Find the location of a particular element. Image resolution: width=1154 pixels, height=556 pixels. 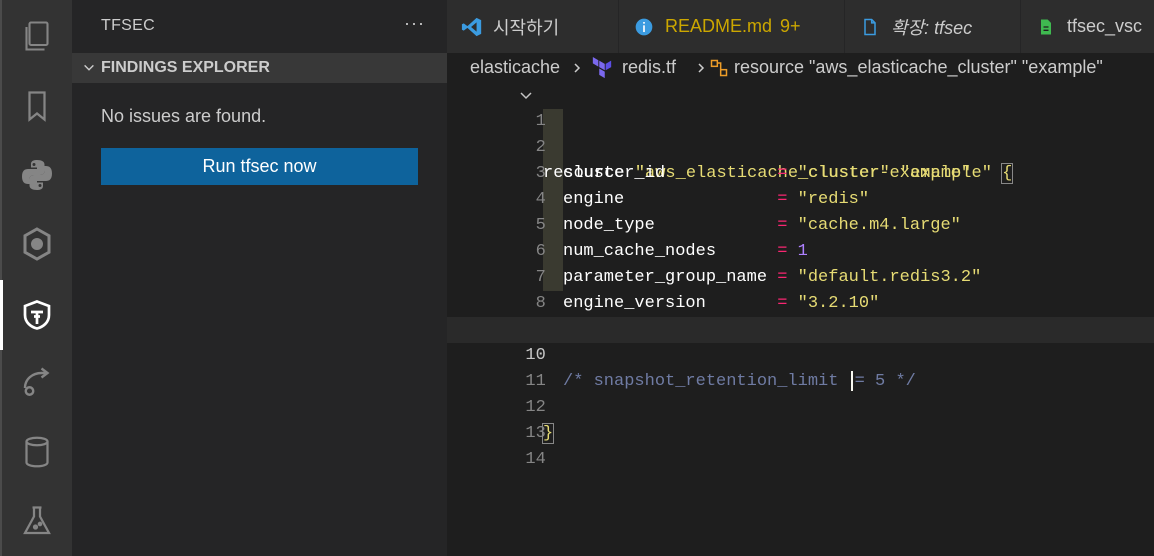

tab-extension-tfsec: 확장: tfsec is located at coordinates (933, 26).